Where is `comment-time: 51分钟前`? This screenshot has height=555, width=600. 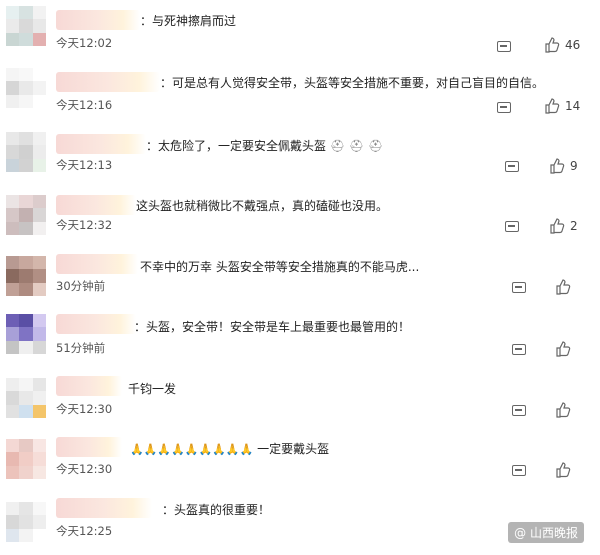 comment-time: 51分钟前 is located at coordinates (81, 348).